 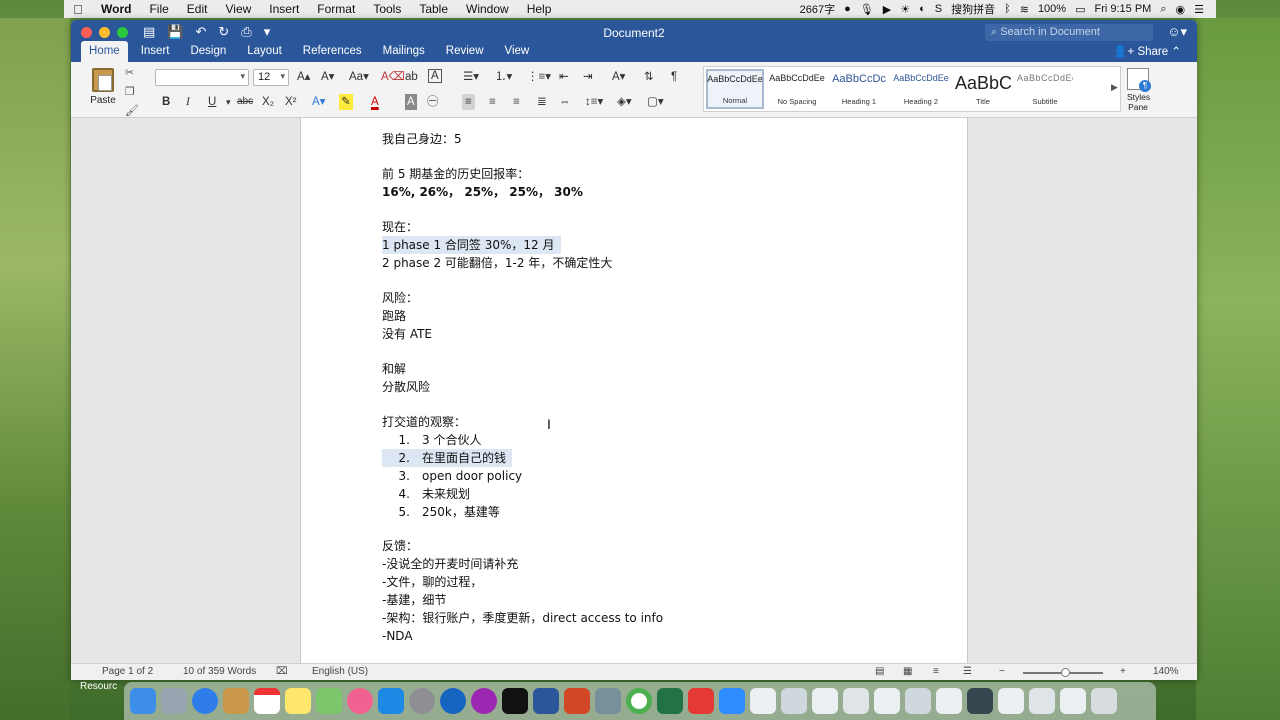 What do you see at coordinates (435, 76) in the screenshot?
I see `character-border-icon: A` at bounding box center [435, 76].